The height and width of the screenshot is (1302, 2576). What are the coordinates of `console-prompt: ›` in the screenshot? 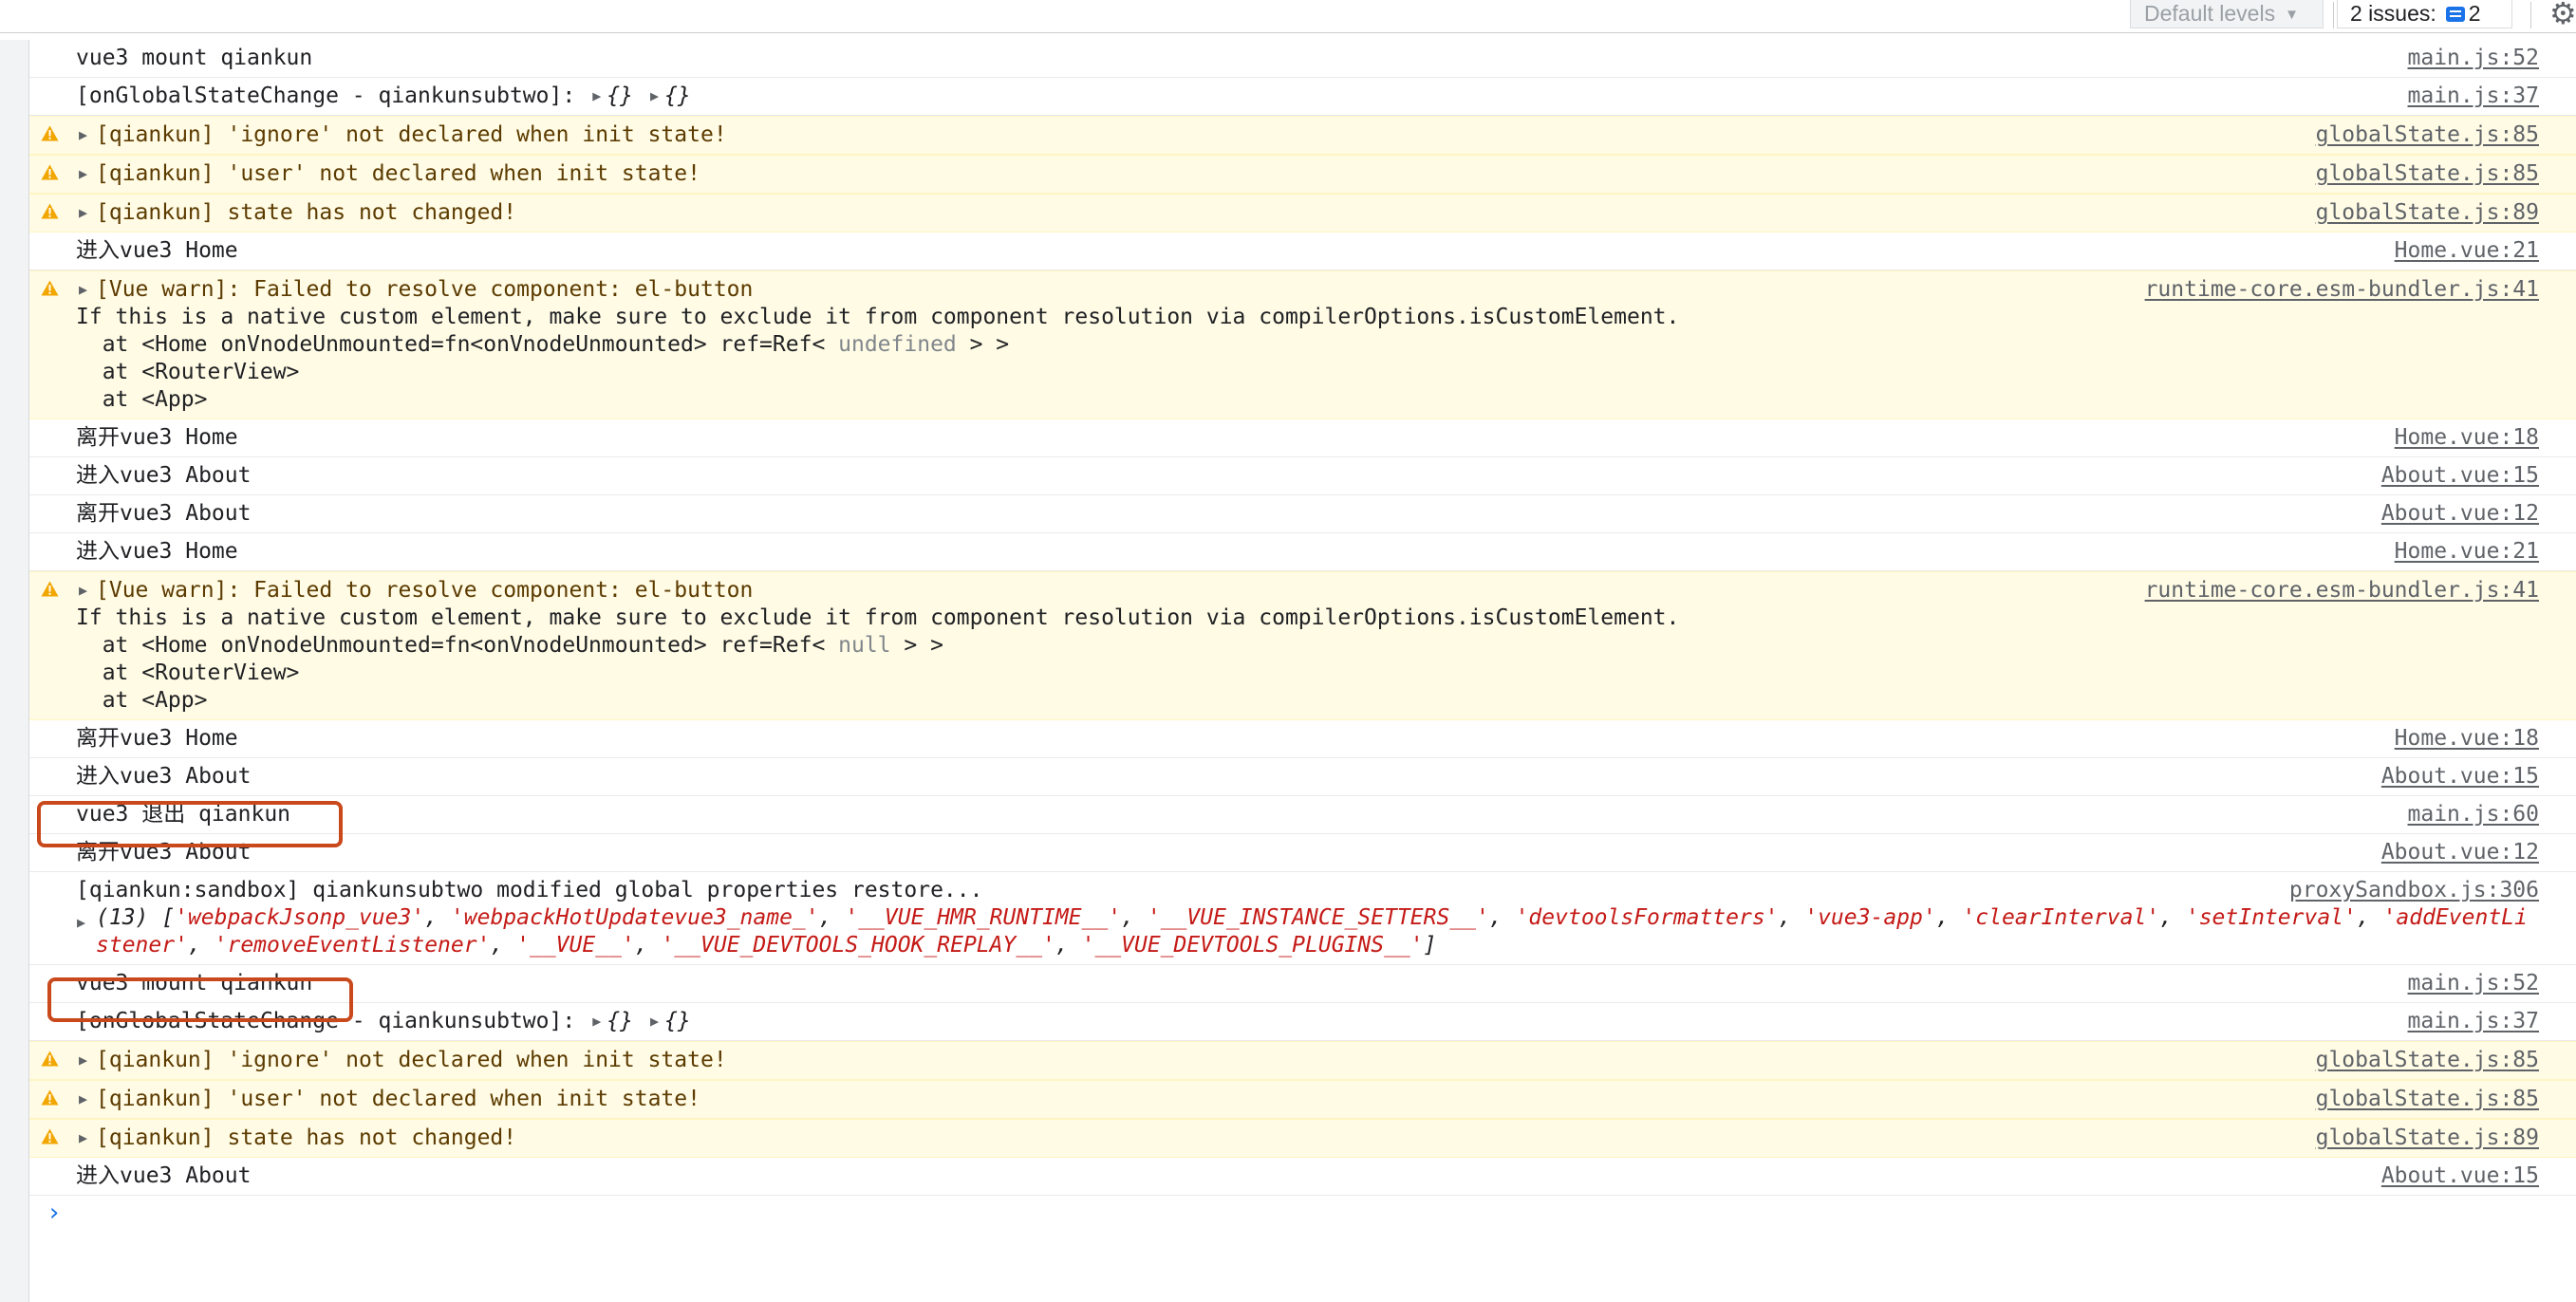 It's located at (1302, 1215).